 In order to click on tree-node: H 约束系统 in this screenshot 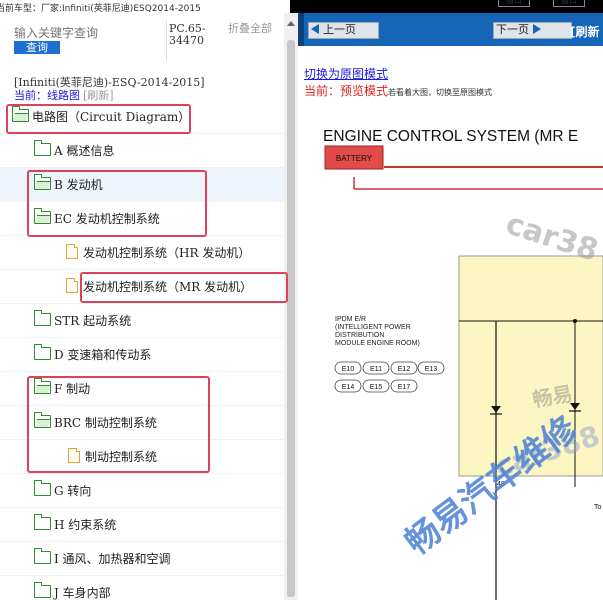, I will do `click(75, 524)`.